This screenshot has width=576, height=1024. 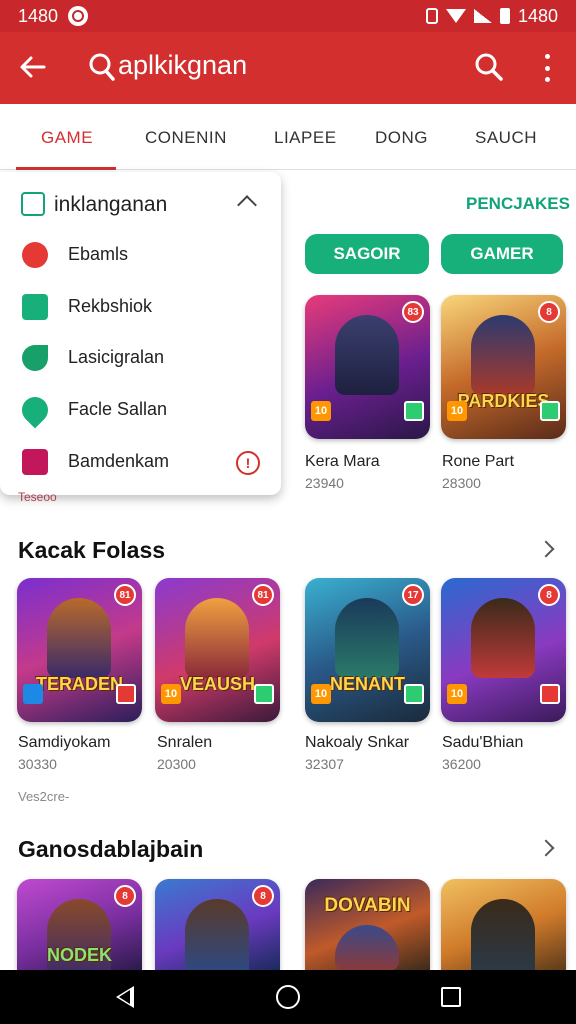 I want to click on game-subtext: 20300, so click(x=176, y=764).